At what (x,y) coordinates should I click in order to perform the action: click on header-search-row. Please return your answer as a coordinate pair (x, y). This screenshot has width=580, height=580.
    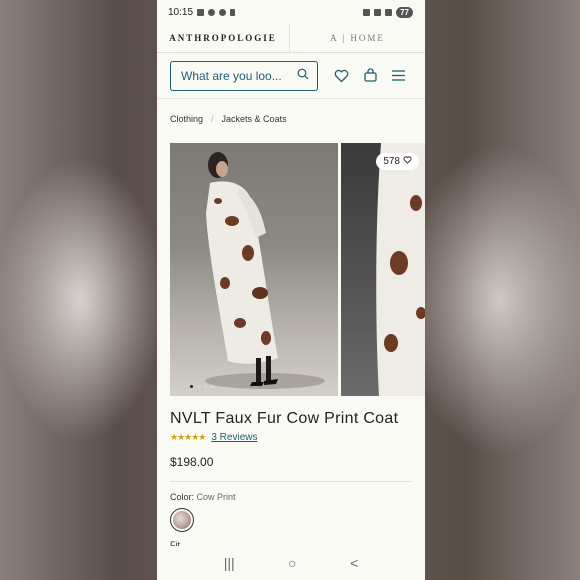
    Looking at the image, I should click on (291, 76).